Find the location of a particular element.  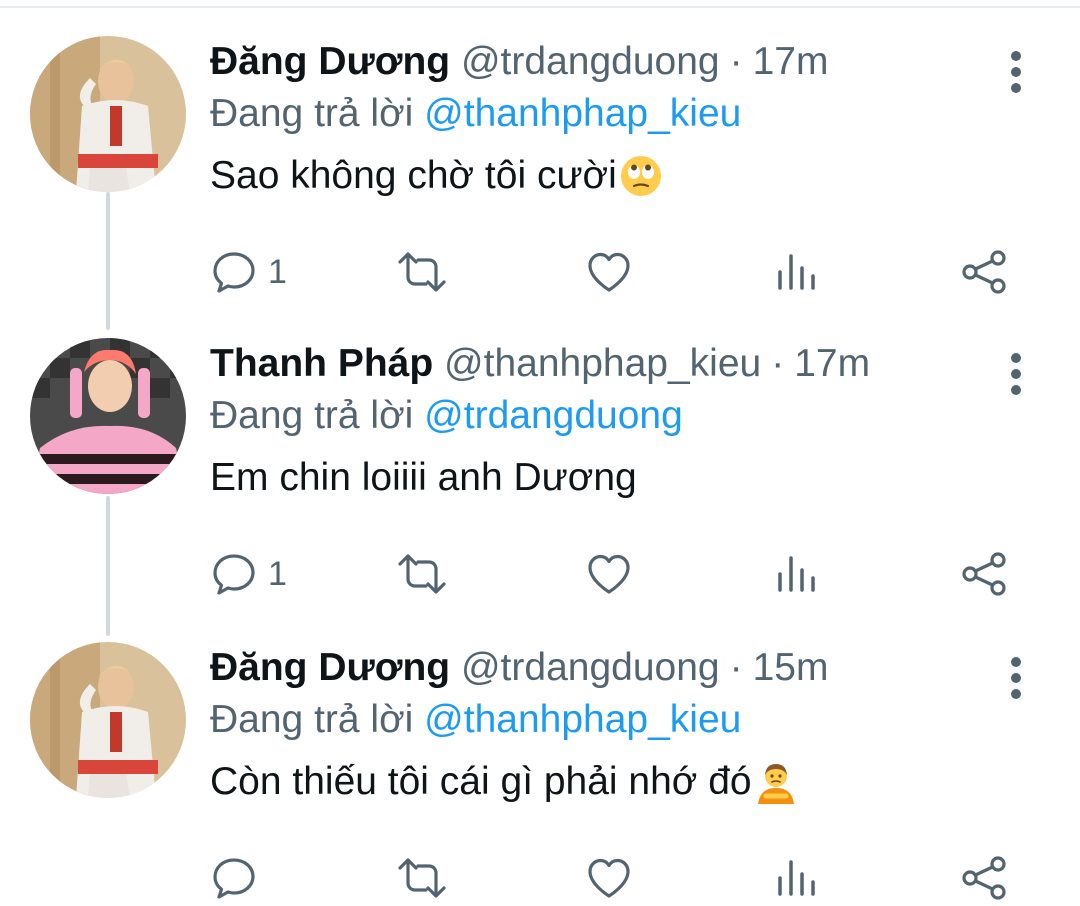

person-pouting-icon is located at coordinates (775, 784).